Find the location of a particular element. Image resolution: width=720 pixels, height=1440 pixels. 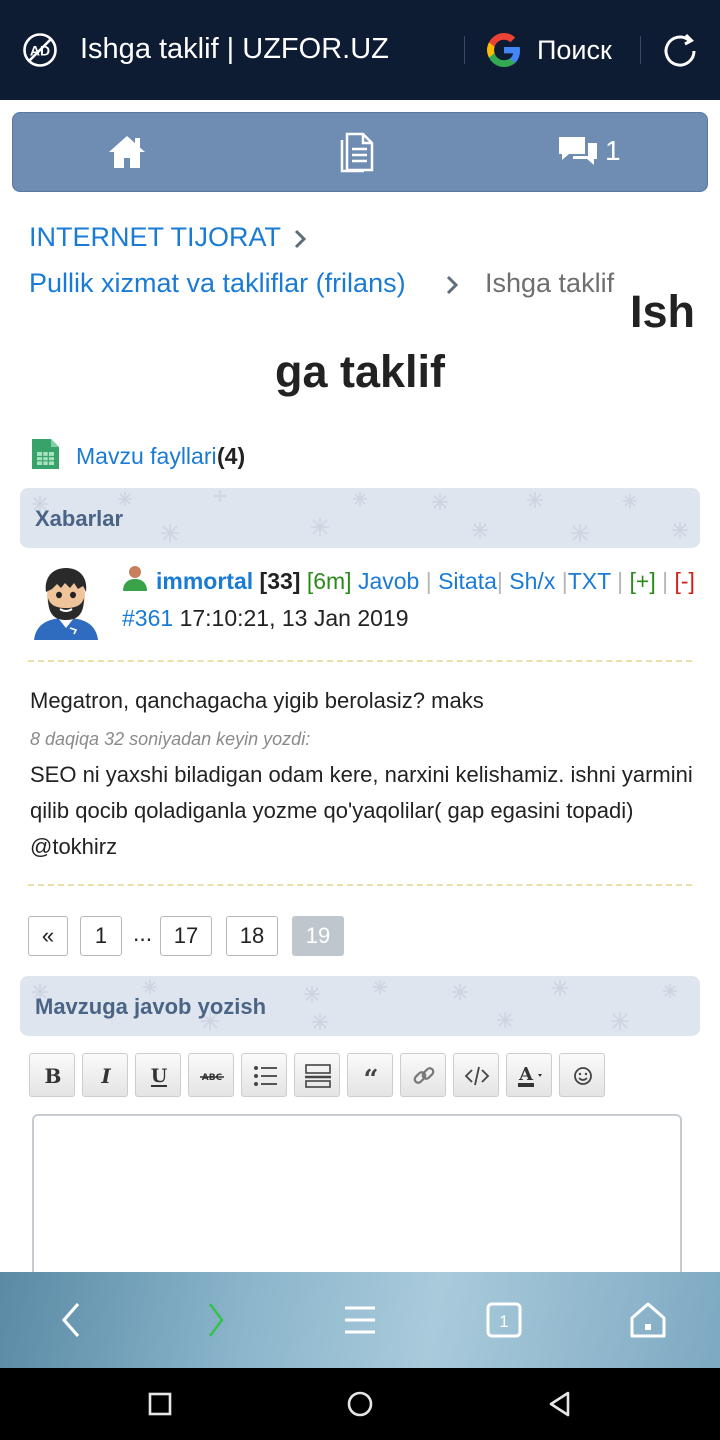

private-message-link: Sh/x is located at coordinates (532, 581).